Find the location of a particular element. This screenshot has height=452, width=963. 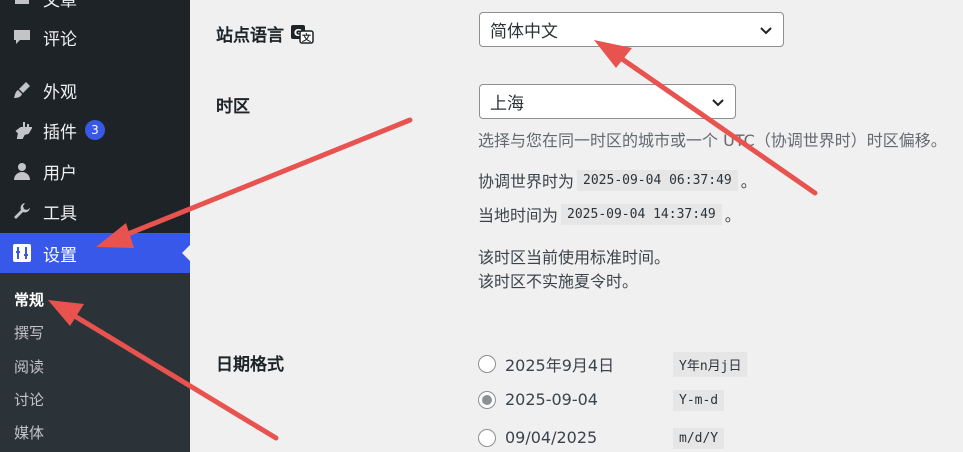

user-icon is located at coordinates (22, 171).